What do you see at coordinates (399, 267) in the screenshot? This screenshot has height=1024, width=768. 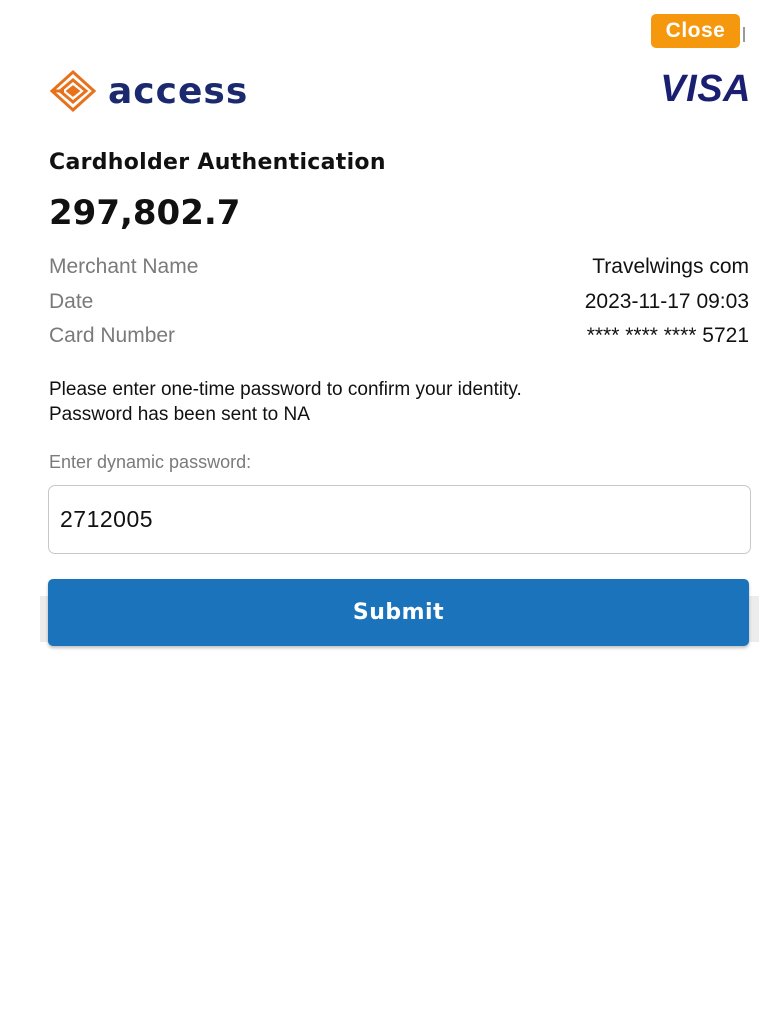 I see `merchant-row: Merchant Name Travelwings com` at bounding box center [399, 267].